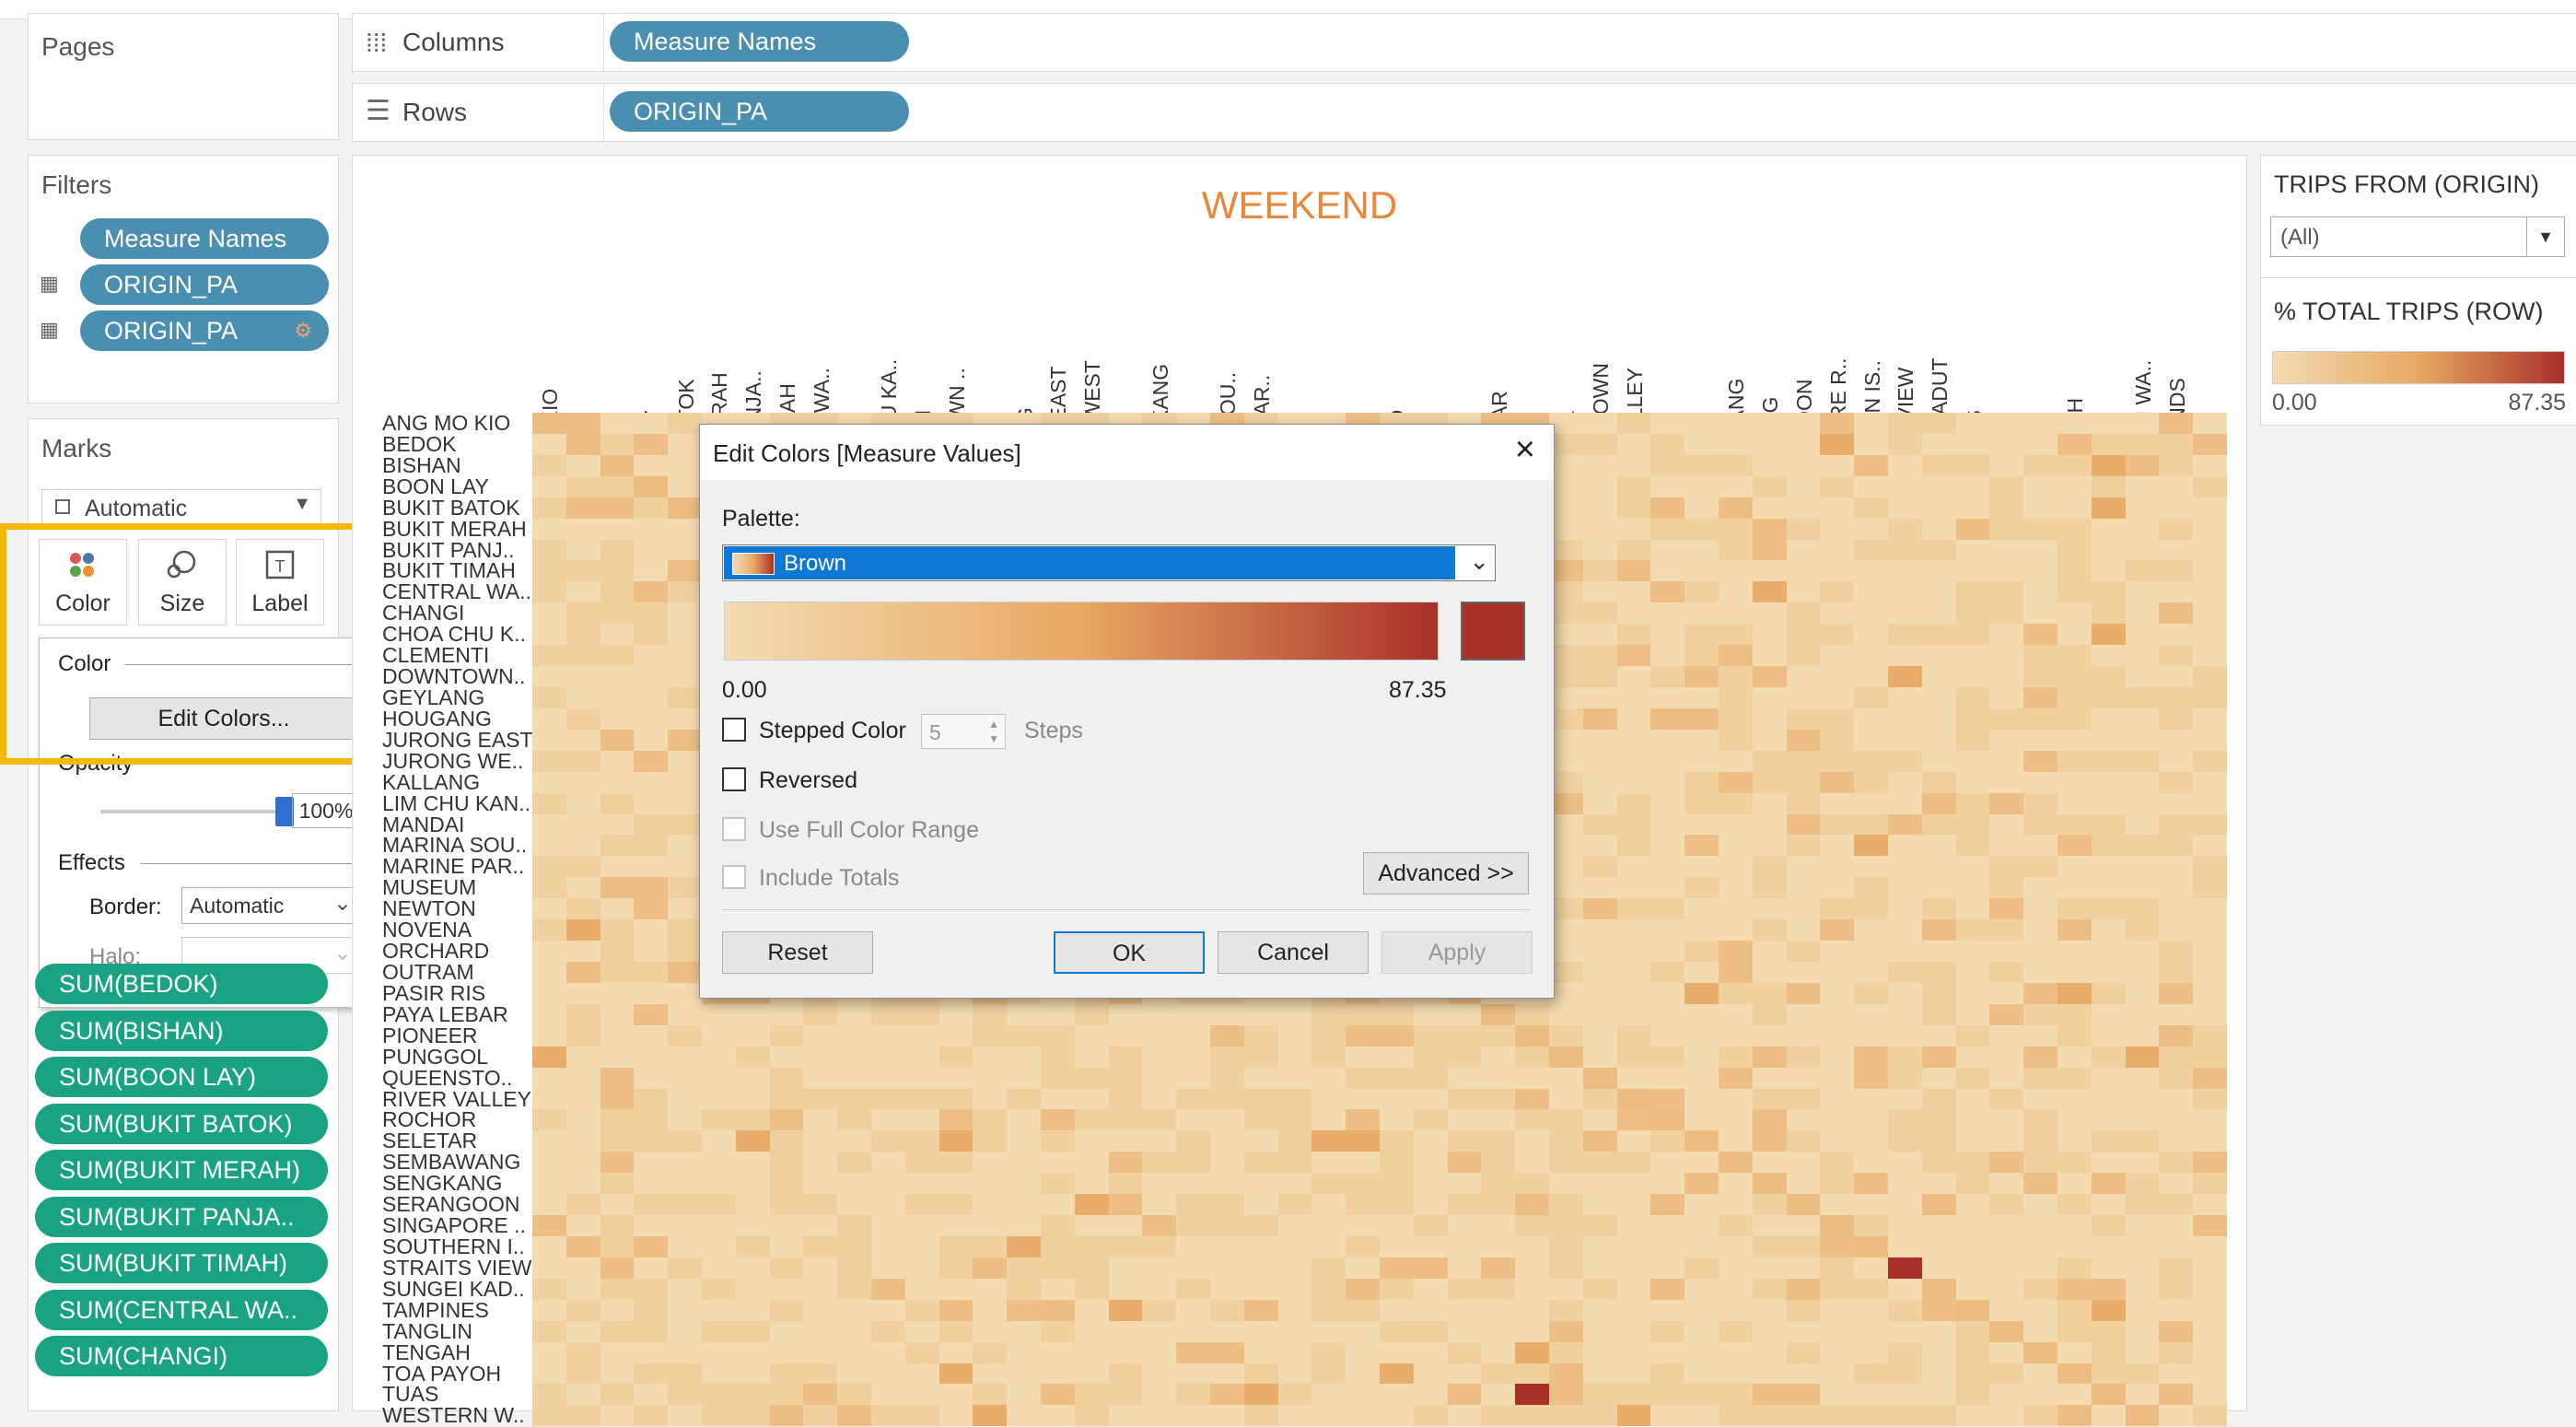 This screenshot has width=2576, height=1427. Describe the element at coordinates (1667, 383) in the screenshot. I see `column-header: ROCHOR` at that location.